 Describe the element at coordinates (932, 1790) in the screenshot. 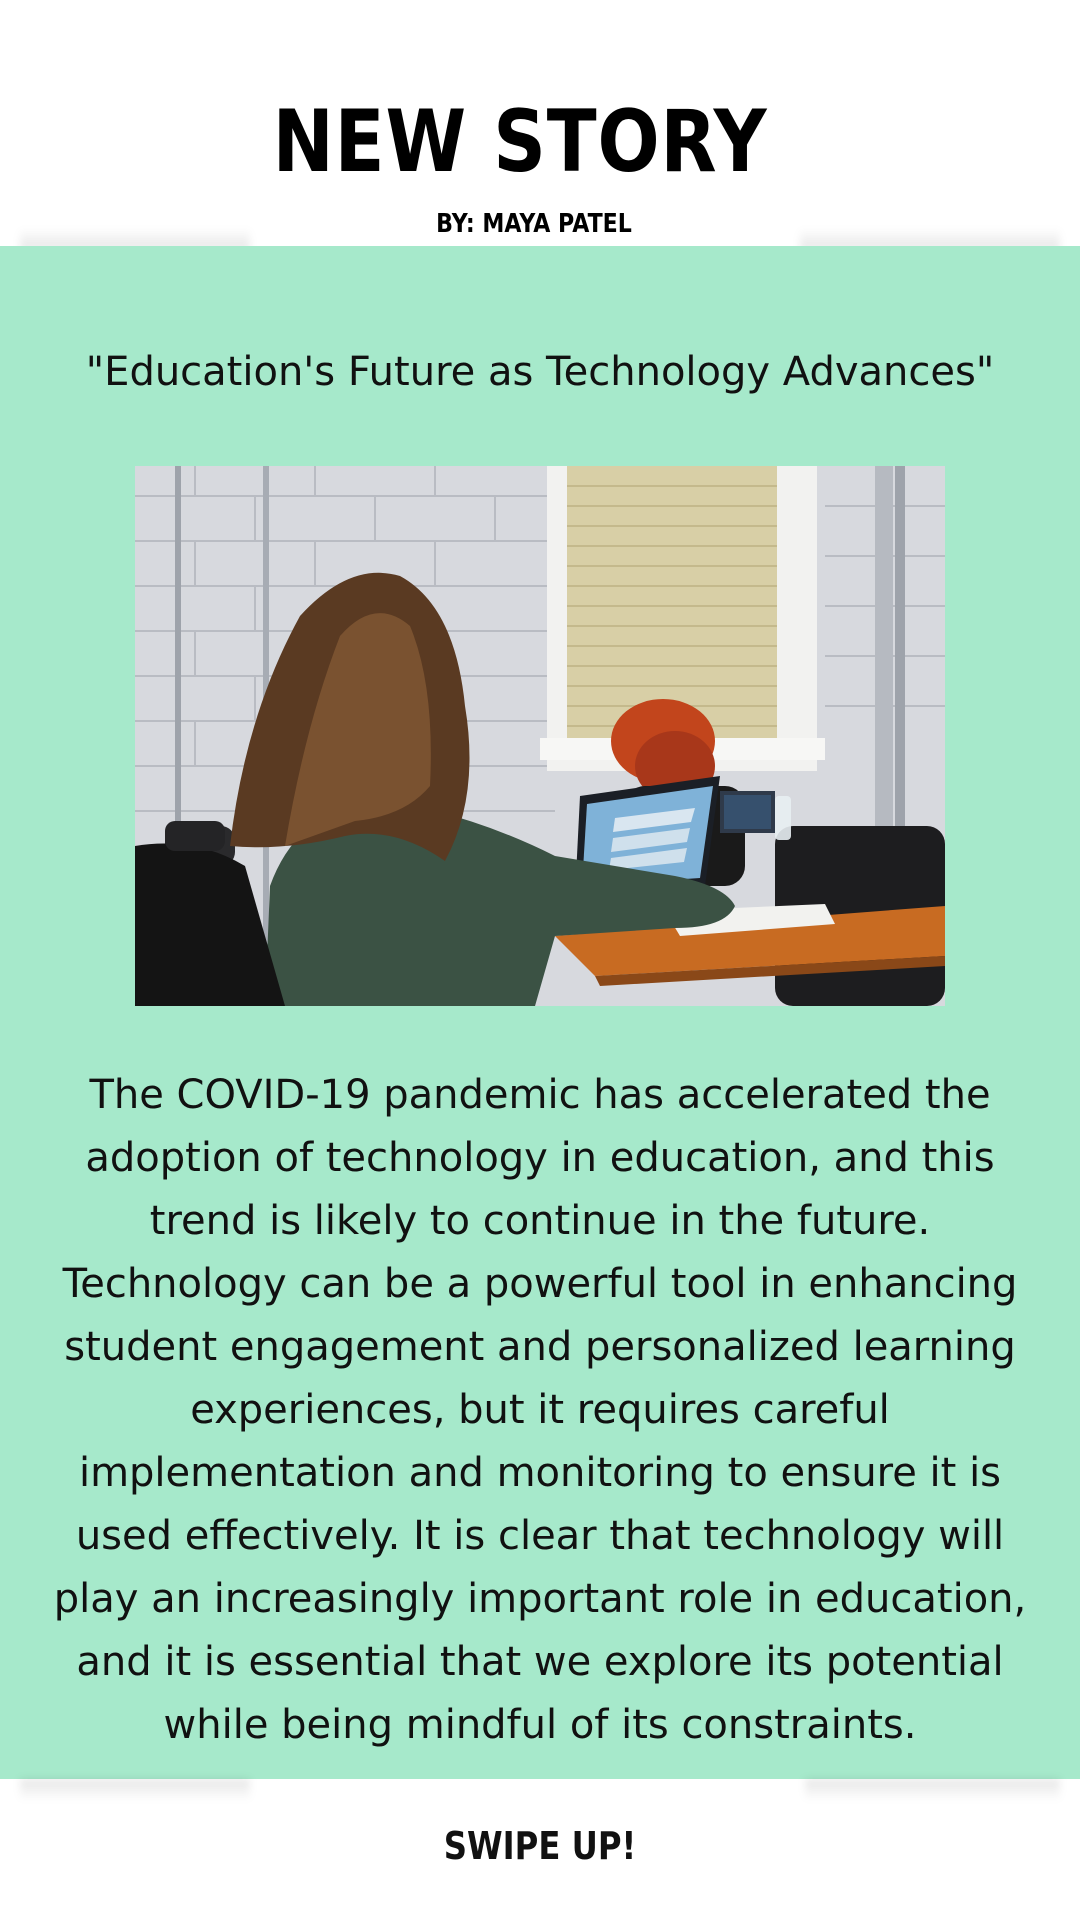

I see `panel-bottom-shadow-right` at that location.